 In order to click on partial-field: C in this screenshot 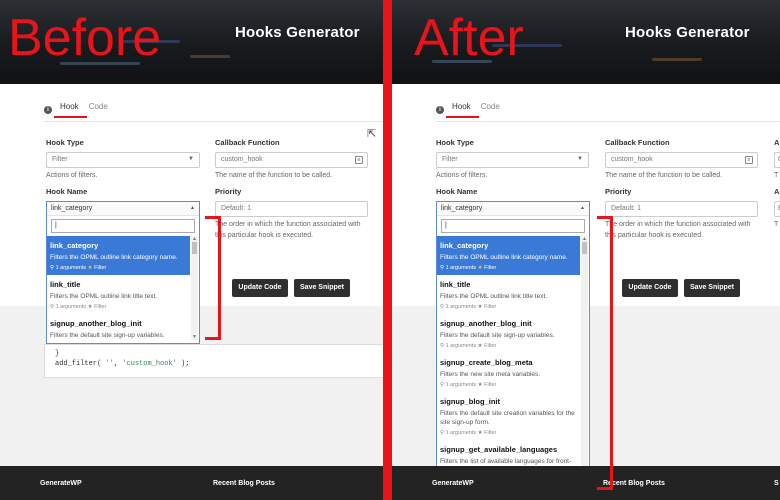, I will do `click(777, 160)`.